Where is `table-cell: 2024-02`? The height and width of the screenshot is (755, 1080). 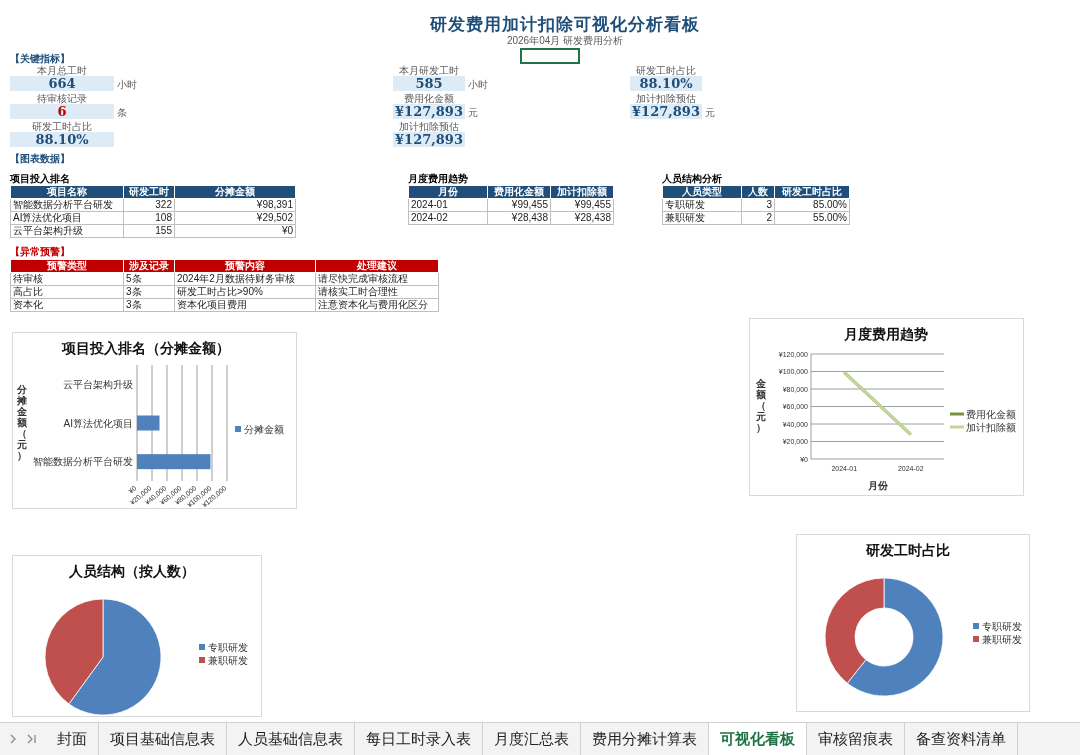 table-cell: 2024-02 is located at coordinates (448, 218).